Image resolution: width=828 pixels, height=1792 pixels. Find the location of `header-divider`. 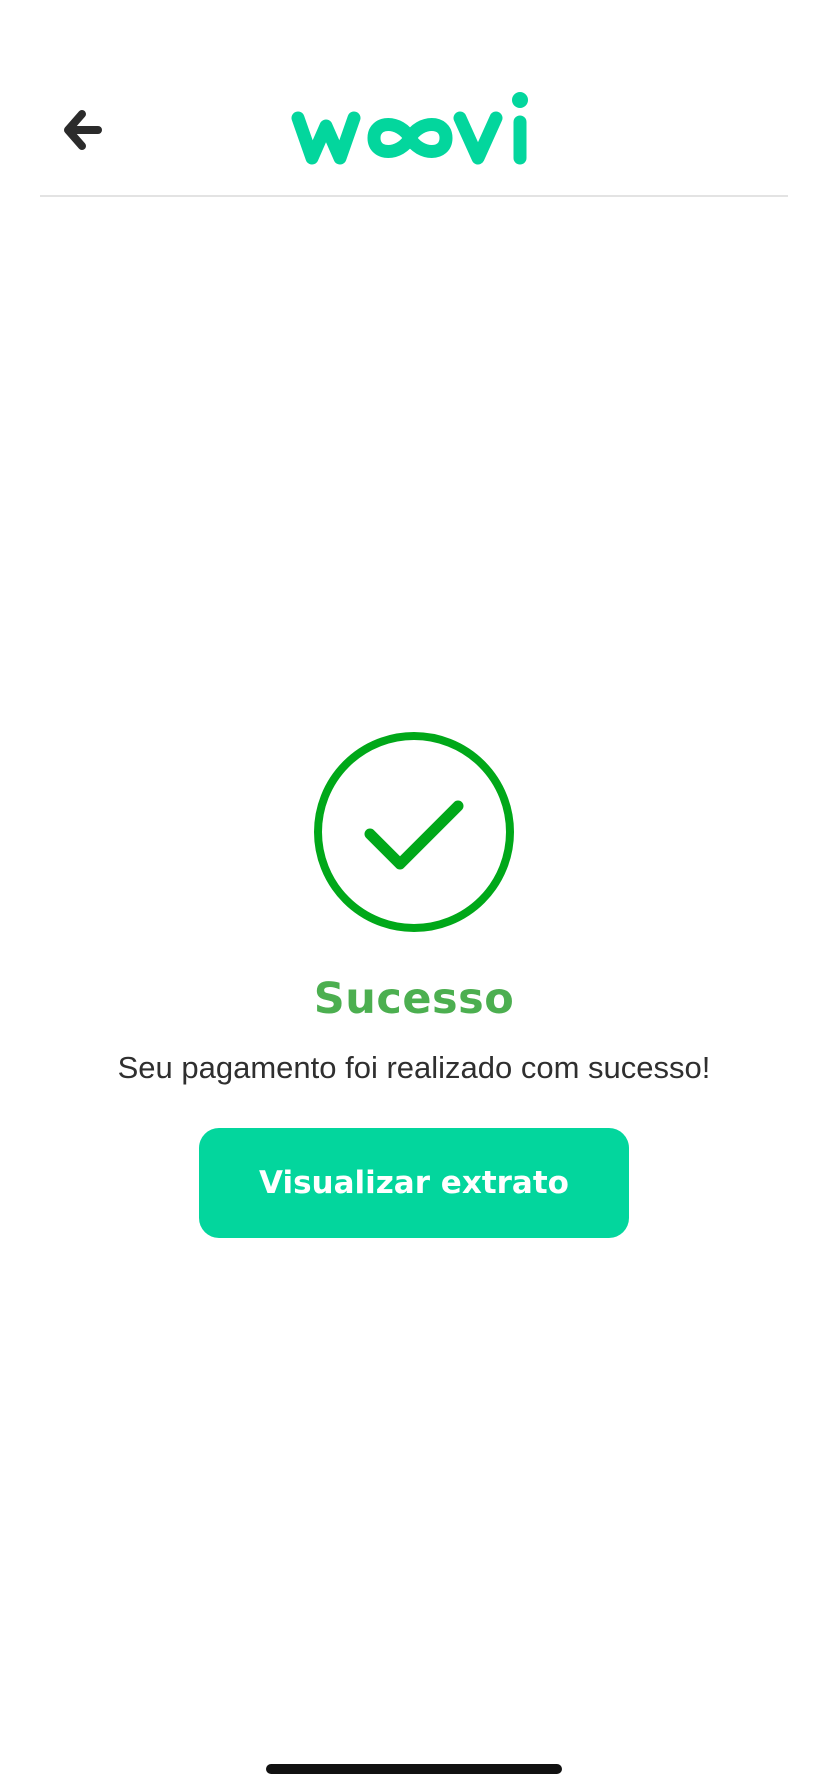

header-divider is located at coordinates (414, 196).